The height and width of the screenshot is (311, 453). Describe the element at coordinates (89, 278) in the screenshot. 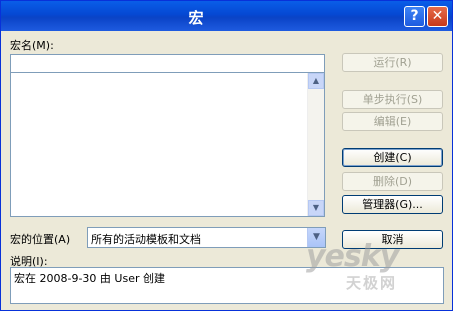

I see `description-text: 宏在 2008-9-30 由 User 创建` at that location.